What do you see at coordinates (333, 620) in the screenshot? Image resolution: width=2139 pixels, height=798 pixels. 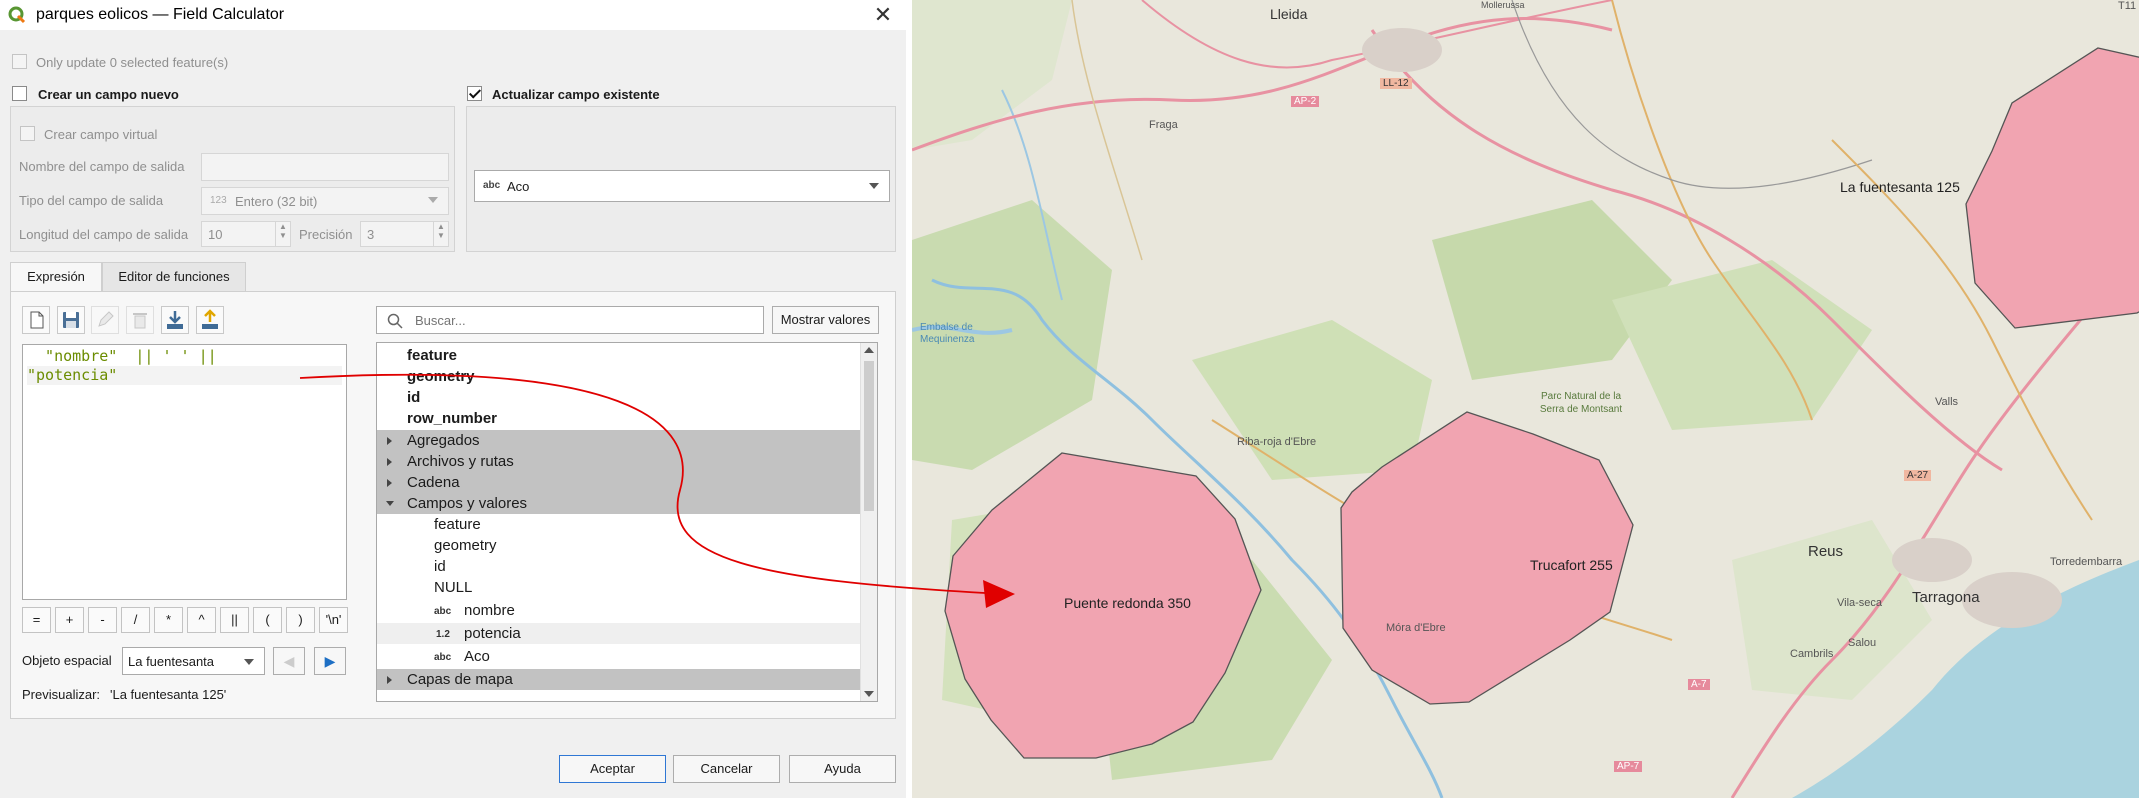 I see `operator-newline-button: '\n'` at bounding box center [333, 620].